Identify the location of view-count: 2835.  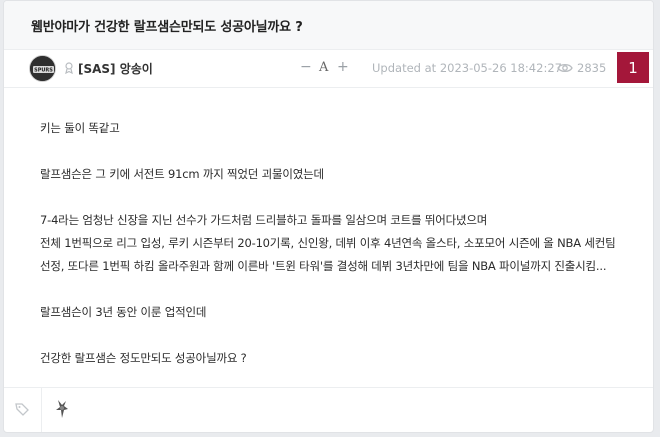
(592, 68).